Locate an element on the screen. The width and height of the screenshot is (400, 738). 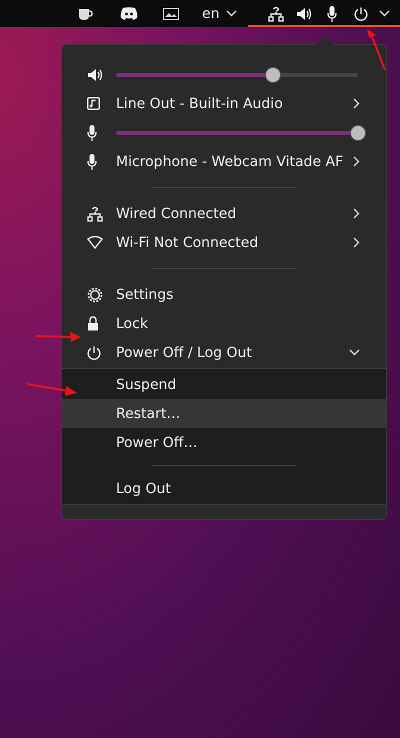
chat-icon is located at coordinates (129, 13).